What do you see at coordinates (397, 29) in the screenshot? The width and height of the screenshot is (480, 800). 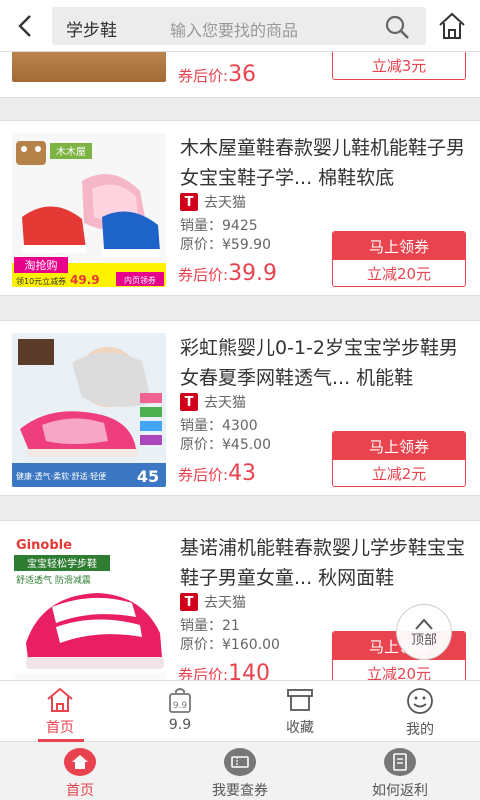 I see `search-icon` at bounding box center [397, 29].